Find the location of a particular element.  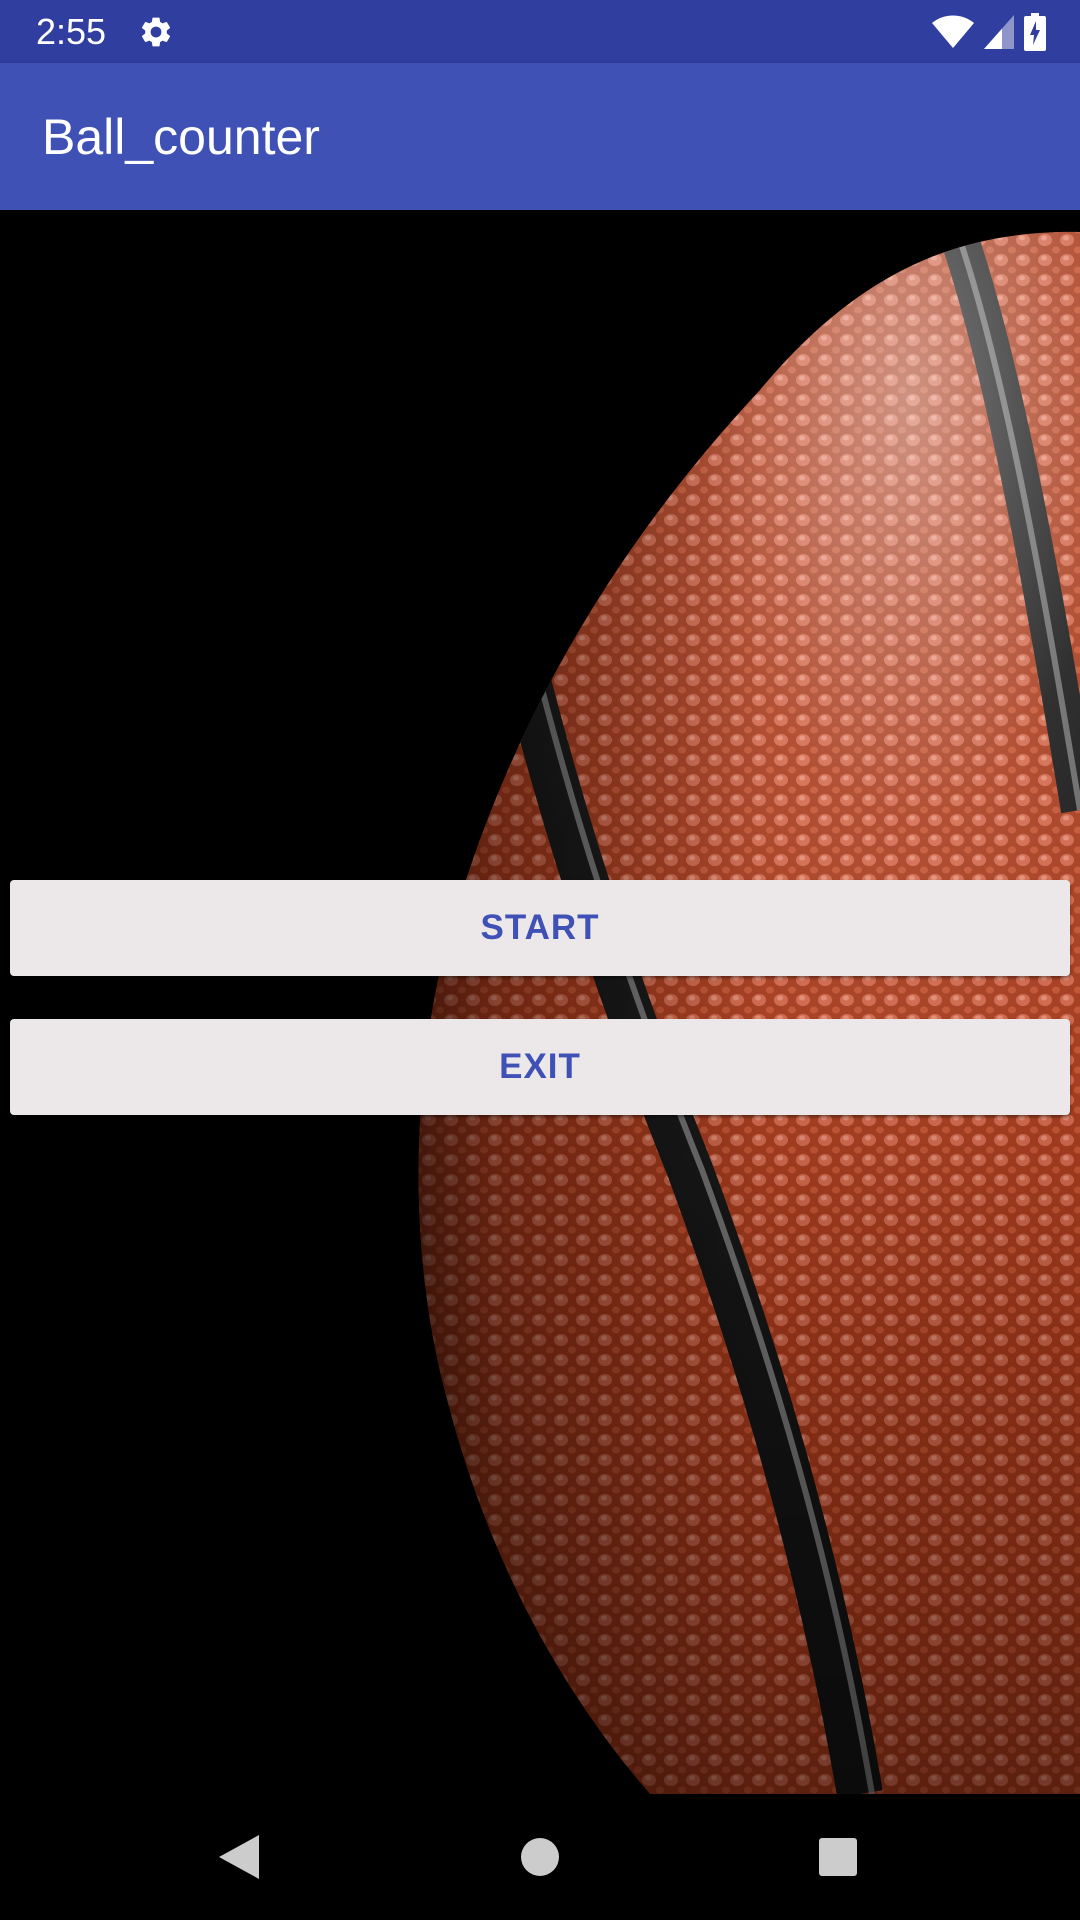

recents-button is located at coordinates (838, 1857).